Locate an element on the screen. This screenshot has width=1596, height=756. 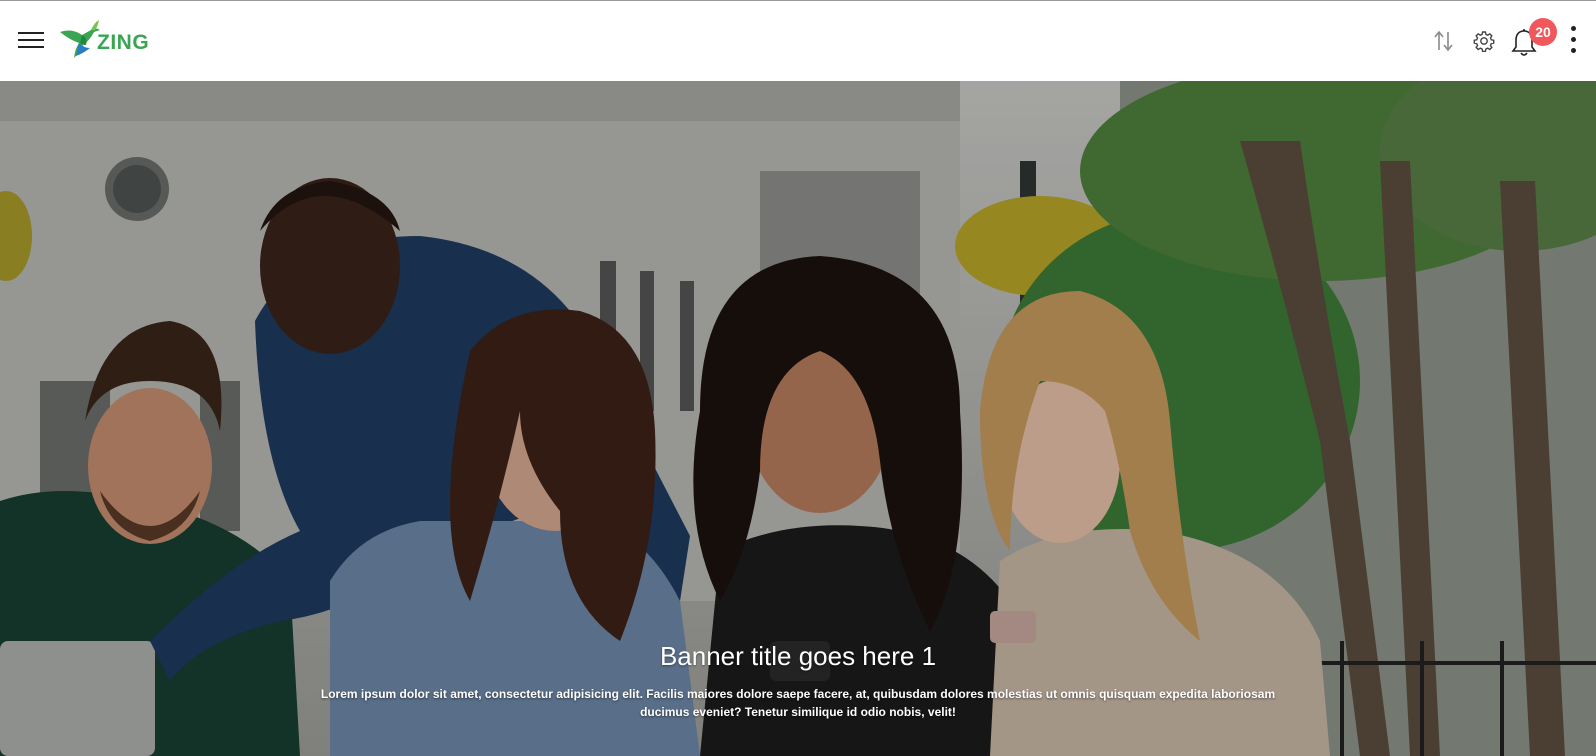
notification-count-badge: 20 is located at coordinates (1543, 32).